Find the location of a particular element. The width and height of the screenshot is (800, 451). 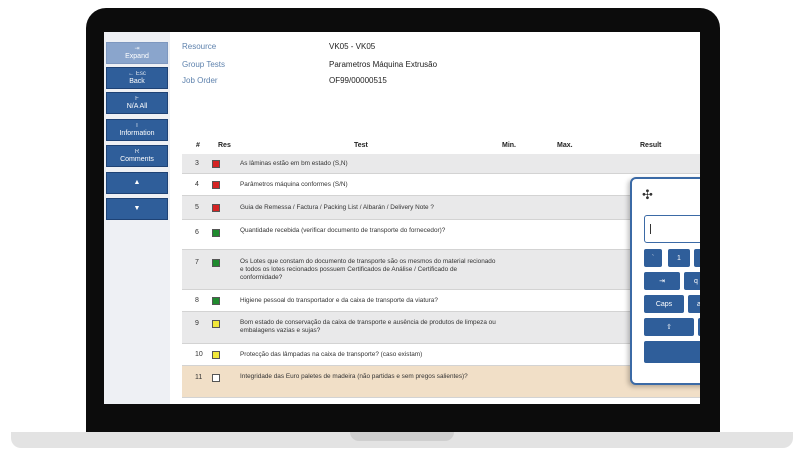

na-all-hotkey: F is located at coordinates (137, 98).